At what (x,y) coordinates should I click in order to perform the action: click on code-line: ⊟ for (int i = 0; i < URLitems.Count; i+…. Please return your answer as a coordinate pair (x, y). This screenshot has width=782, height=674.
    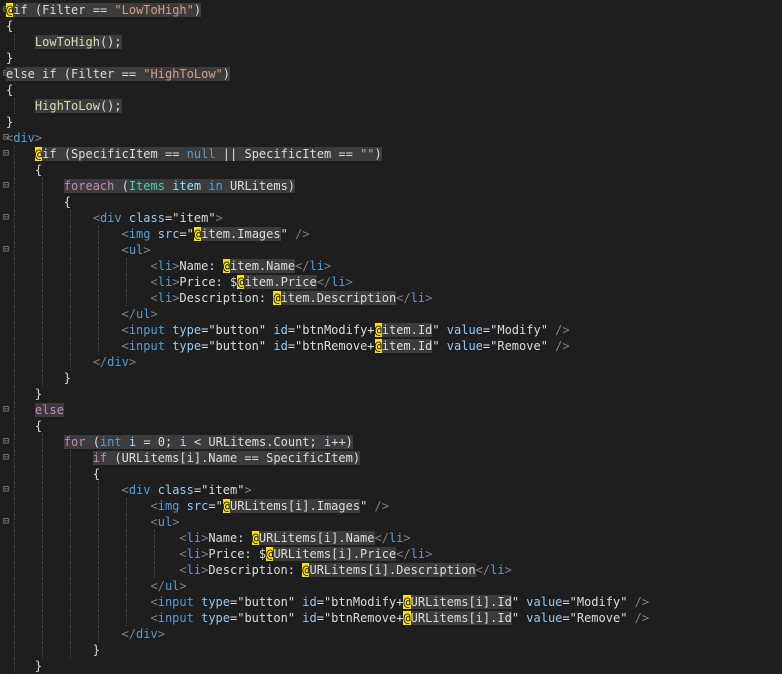
    Looking at the image, I should click on (391, 442).